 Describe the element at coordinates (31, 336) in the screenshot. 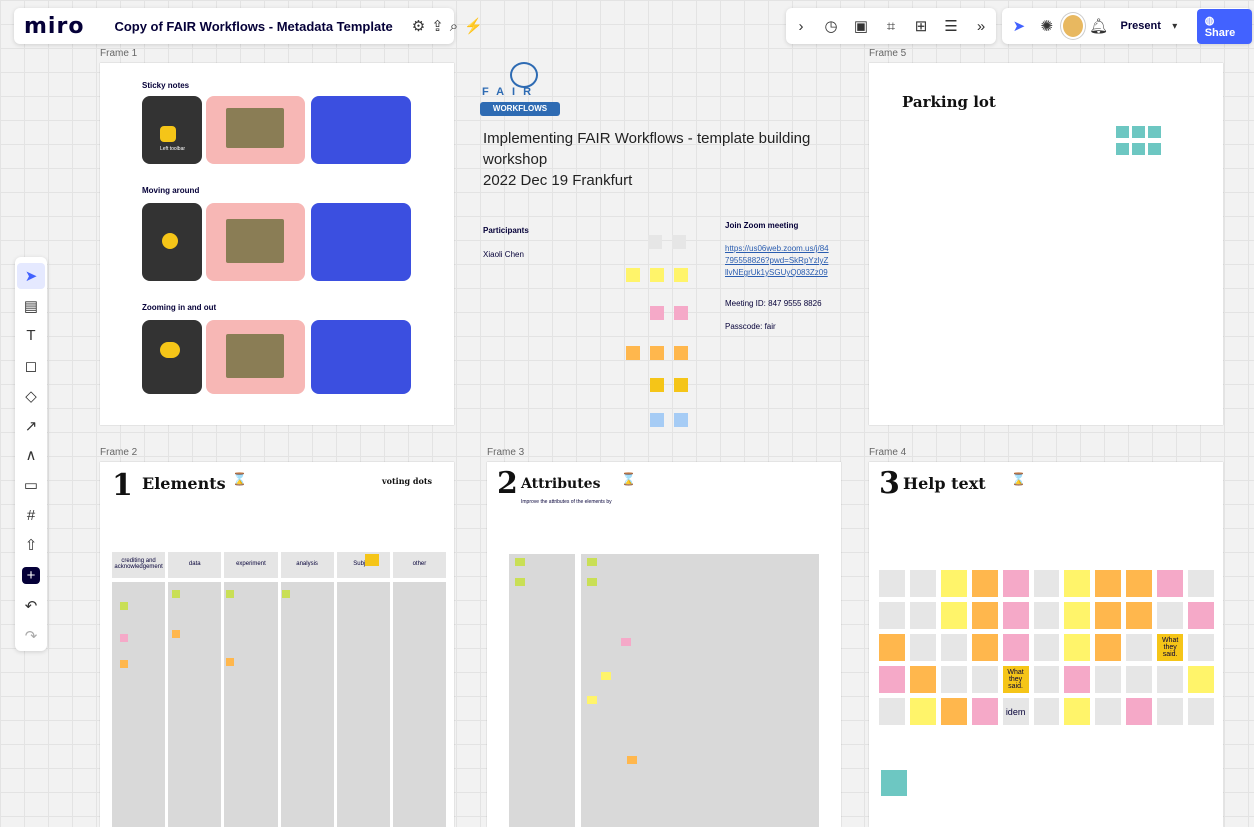

I see `text-tool-icon: T` at that location.